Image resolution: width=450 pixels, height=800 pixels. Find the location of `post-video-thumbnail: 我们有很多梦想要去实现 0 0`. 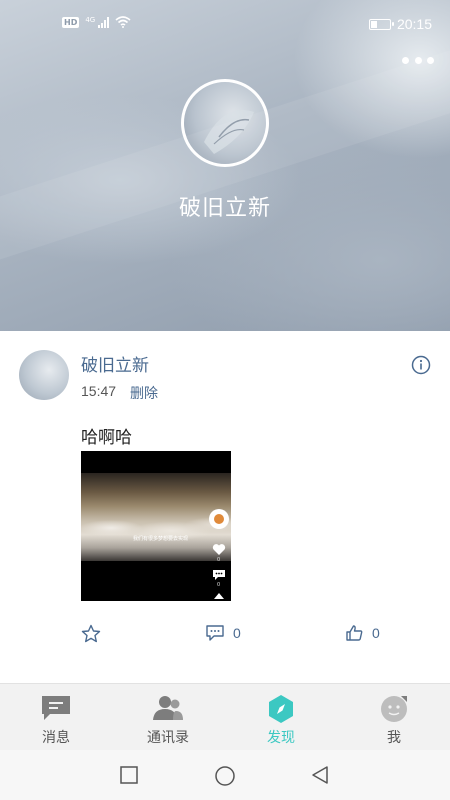

post-video-thumbnail: 我们有很多梦想要去实现 0 0 is located at coordinates (156, 526).